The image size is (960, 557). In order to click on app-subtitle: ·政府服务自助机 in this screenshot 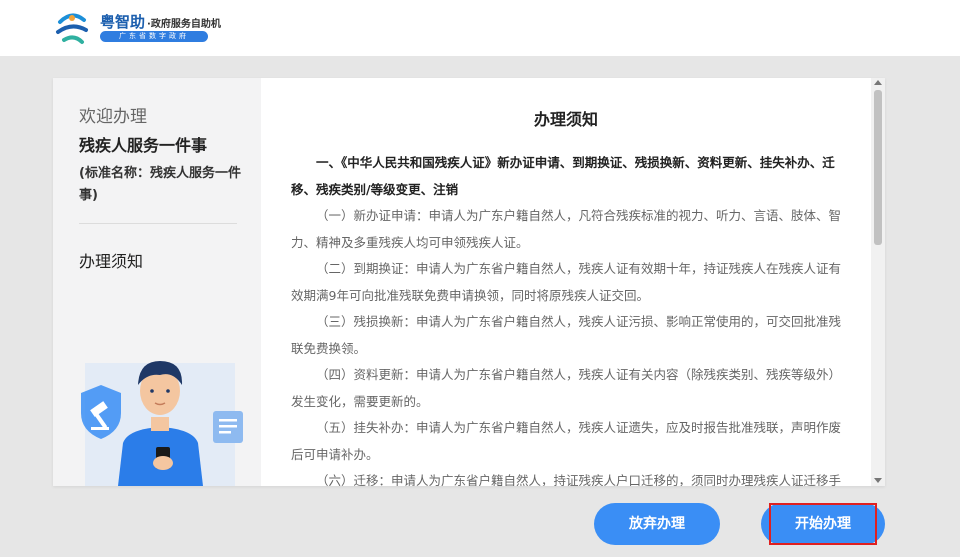, I will do `click(184, 24)`.